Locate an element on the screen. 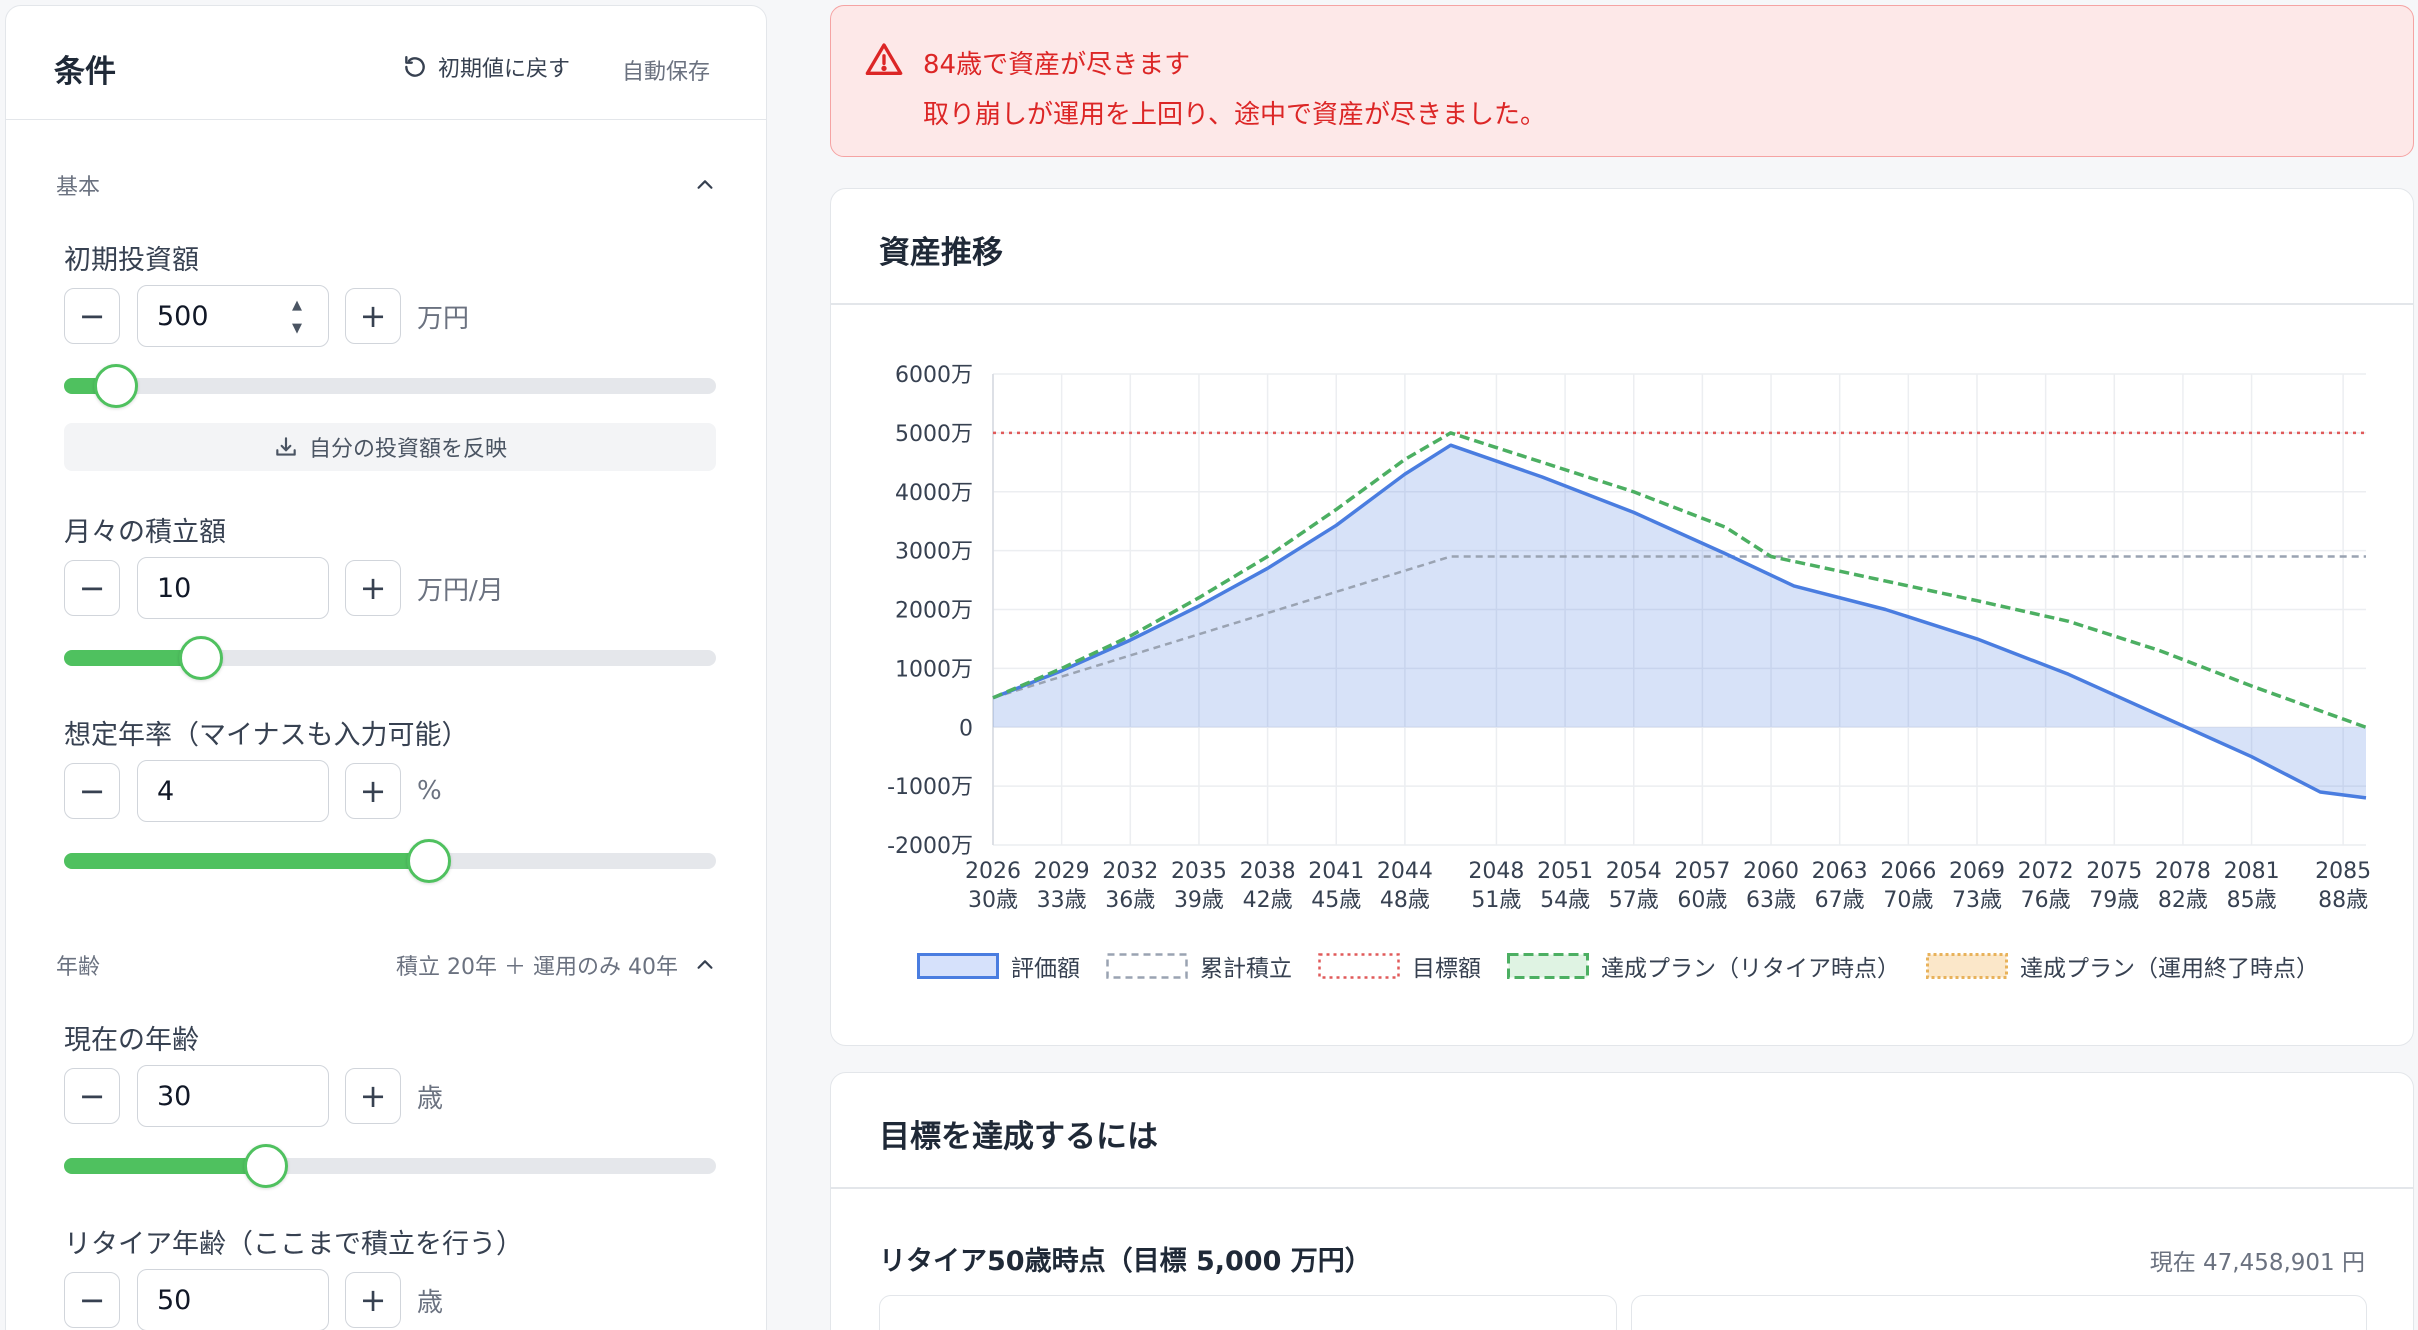 The image size is (2418, 1330). retire-age-unit: 歳 is located at coordinates (430, 1302).